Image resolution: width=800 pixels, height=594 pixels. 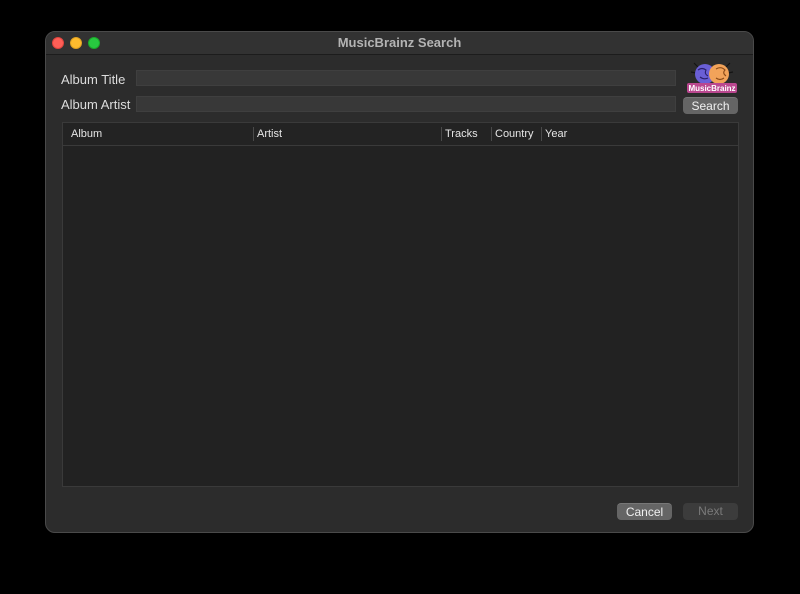 What do you see at coordinates (406, 78) in the screenshot?
I see `album-title-input` at bounding box center [406, 78].